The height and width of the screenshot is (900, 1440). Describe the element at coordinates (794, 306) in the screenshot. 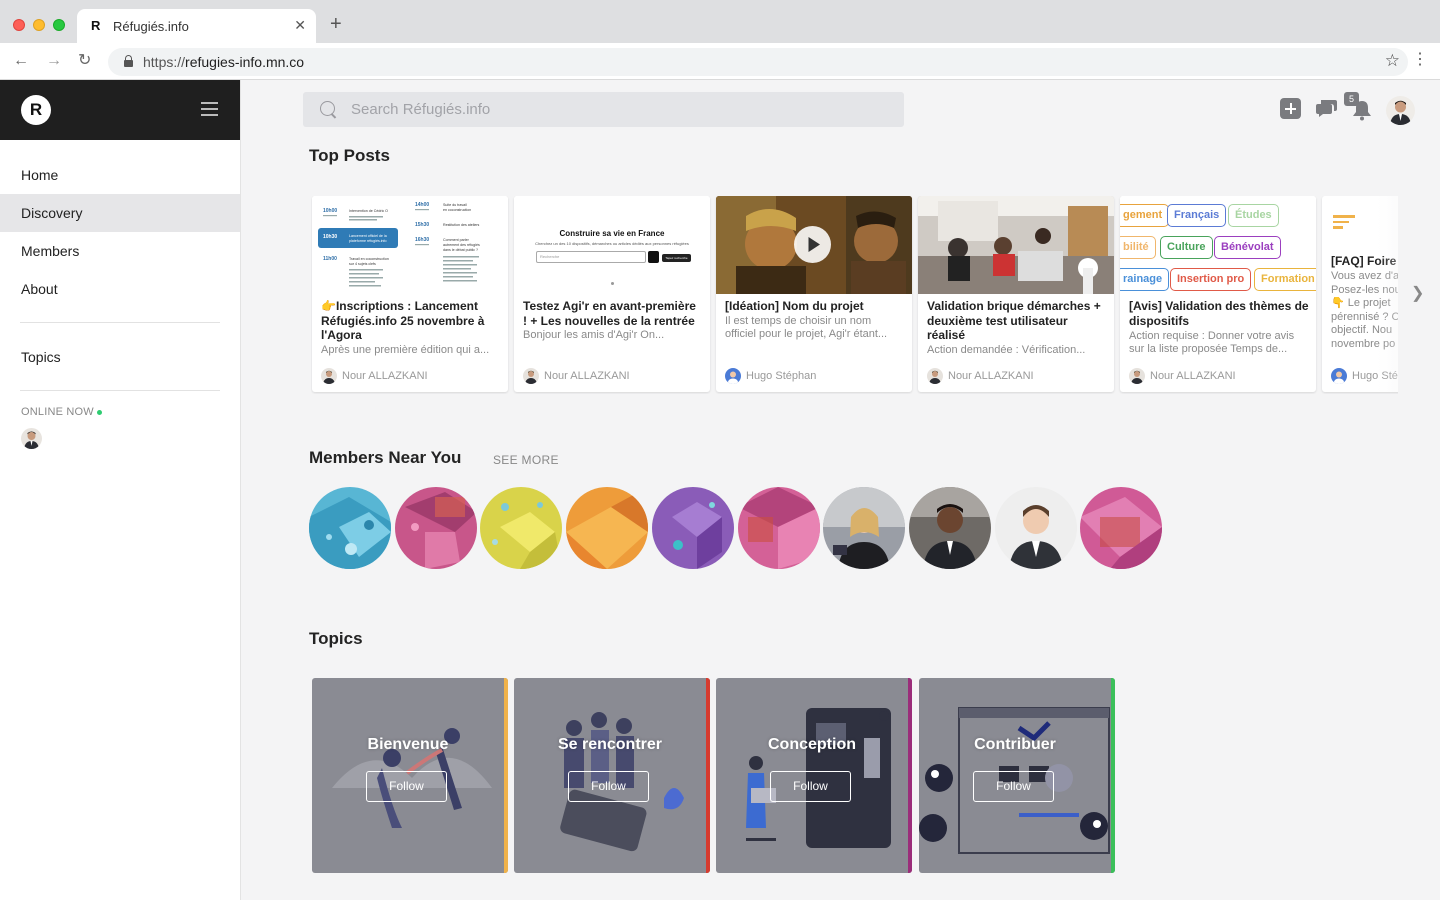

I see `post-title: [Idéation] Nom du projet` at that location.